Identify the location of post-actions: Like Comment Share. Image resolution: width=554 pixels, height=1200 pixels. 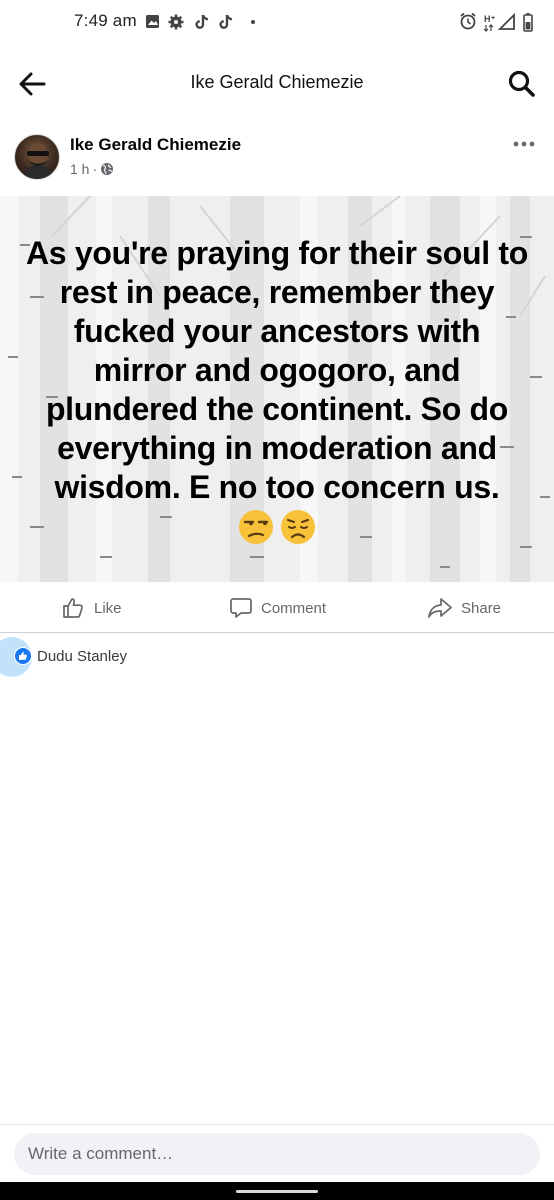
(277, 608).